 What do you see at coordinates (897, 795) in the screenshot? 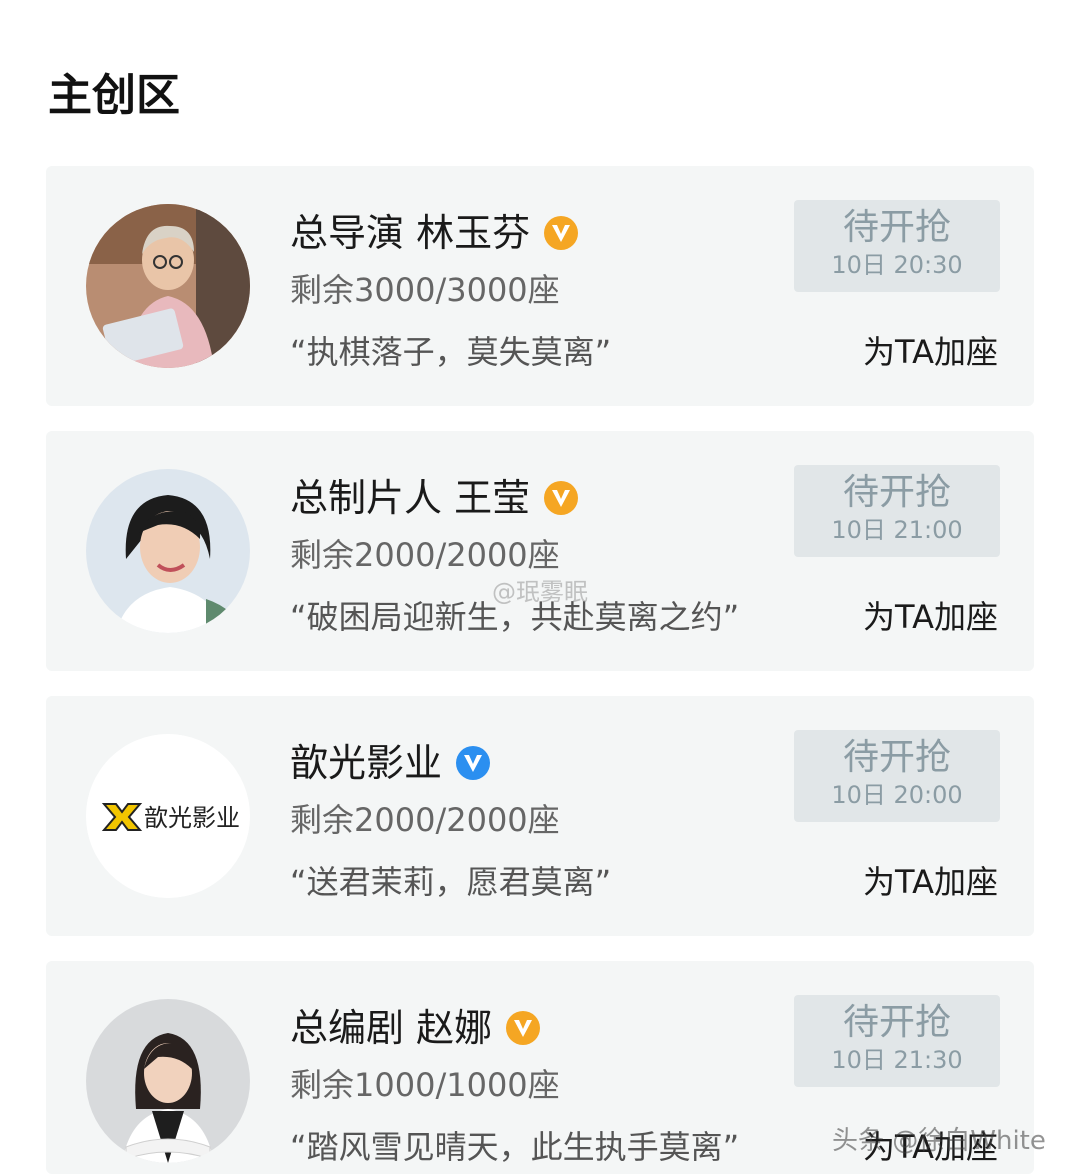
I see `grab-time: 10日 20:00` at bounding box center [897, 795].